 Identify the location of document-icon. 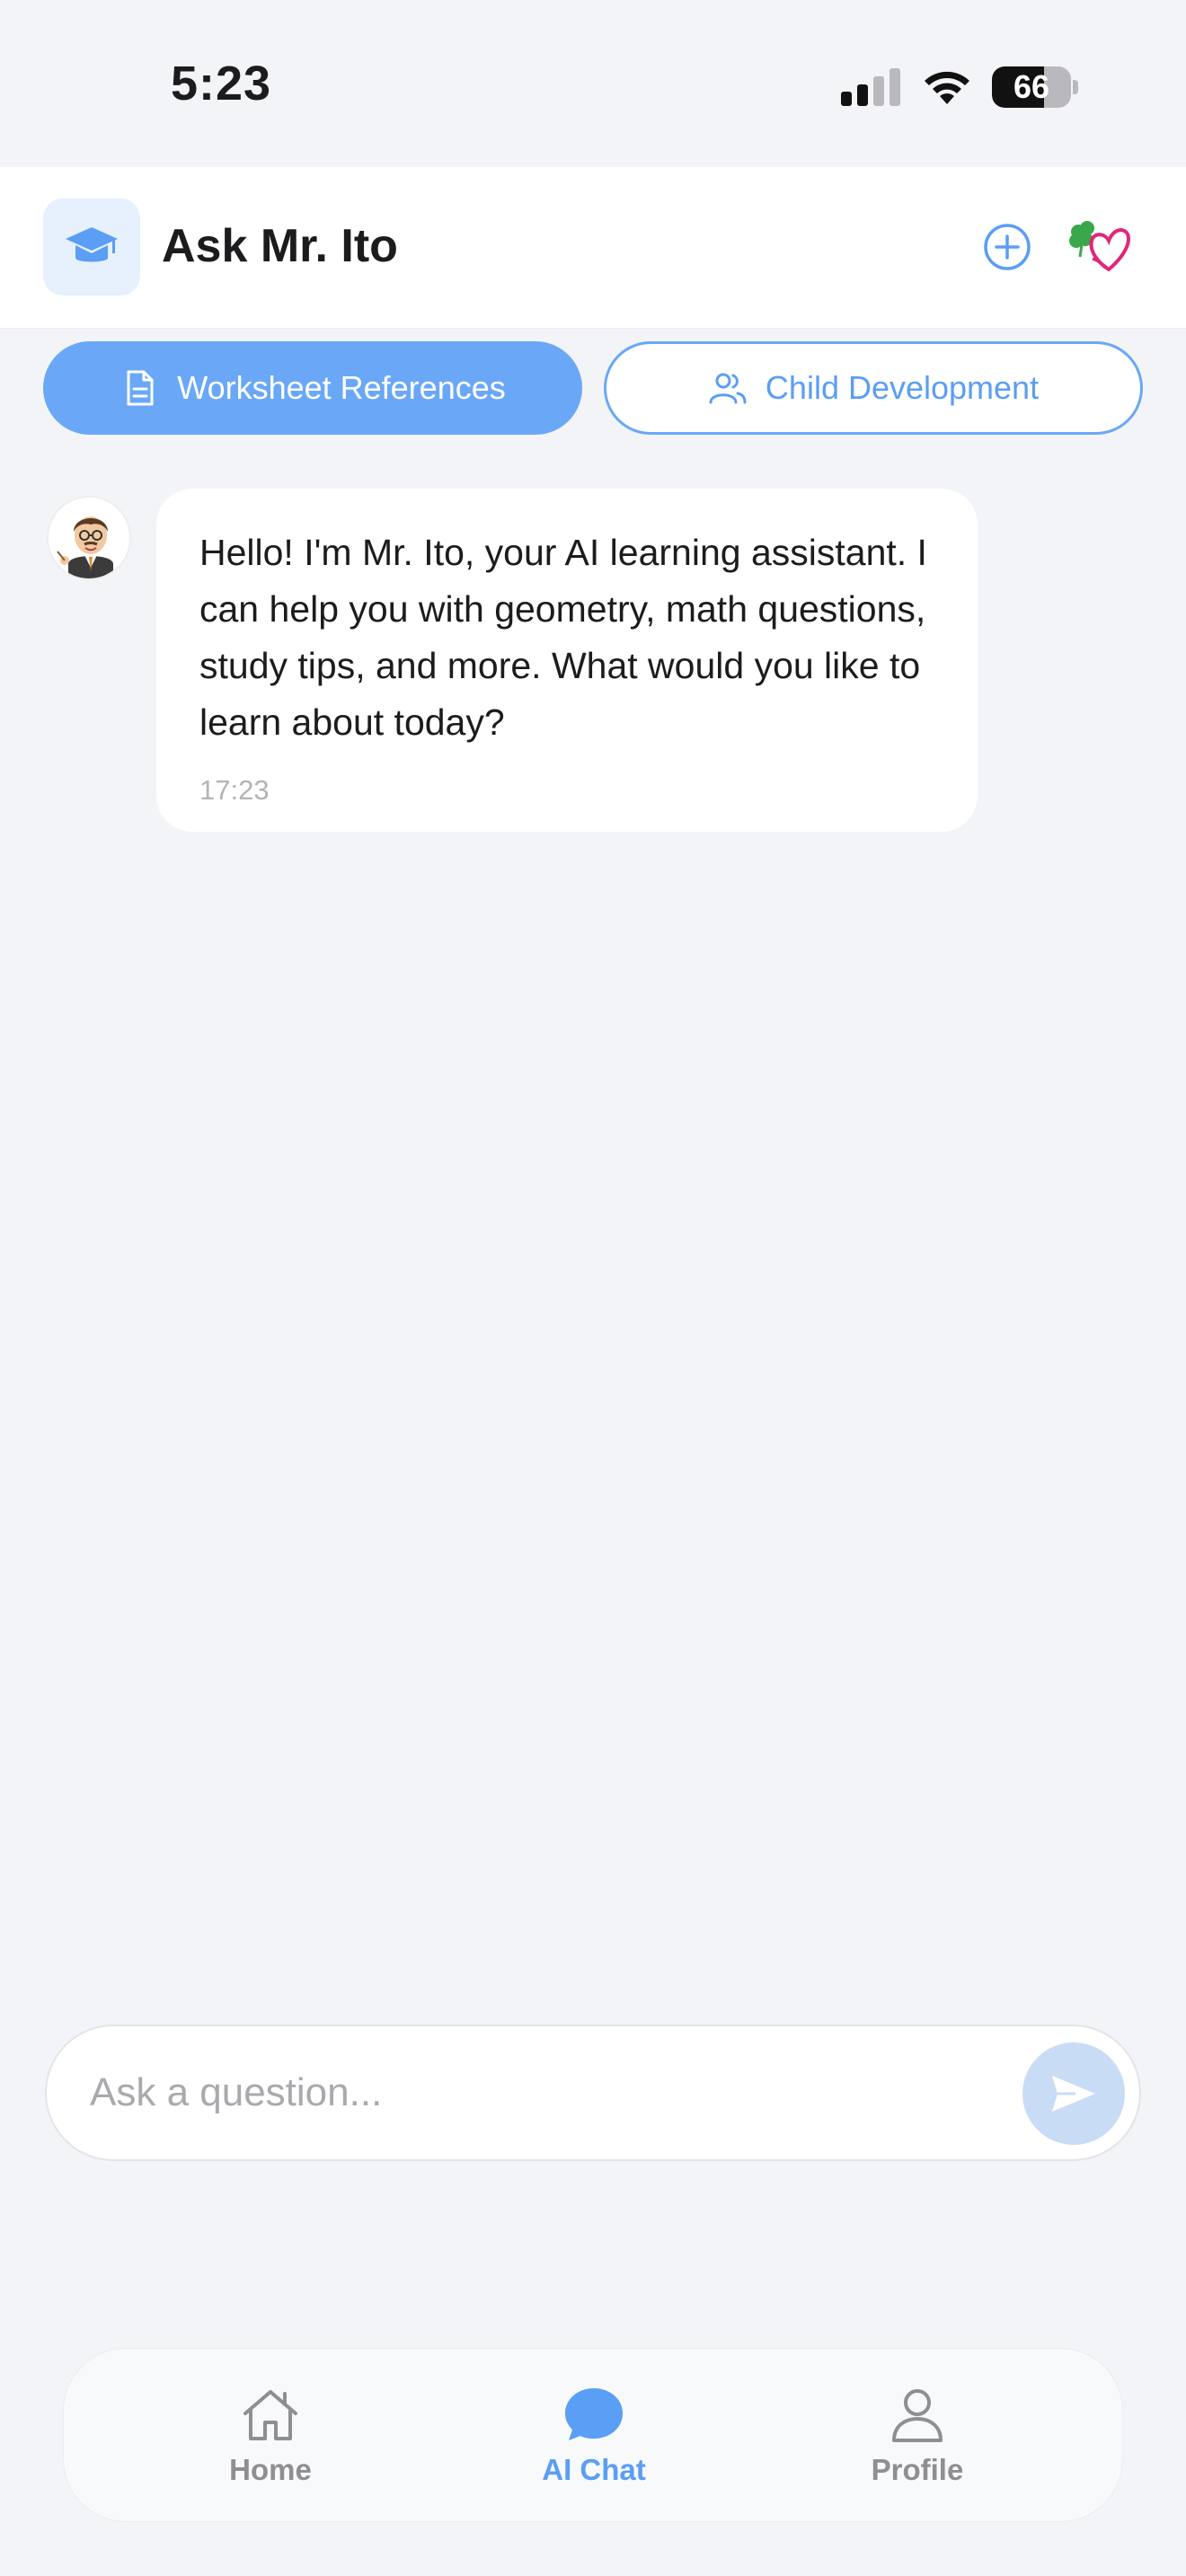
(140, 388).